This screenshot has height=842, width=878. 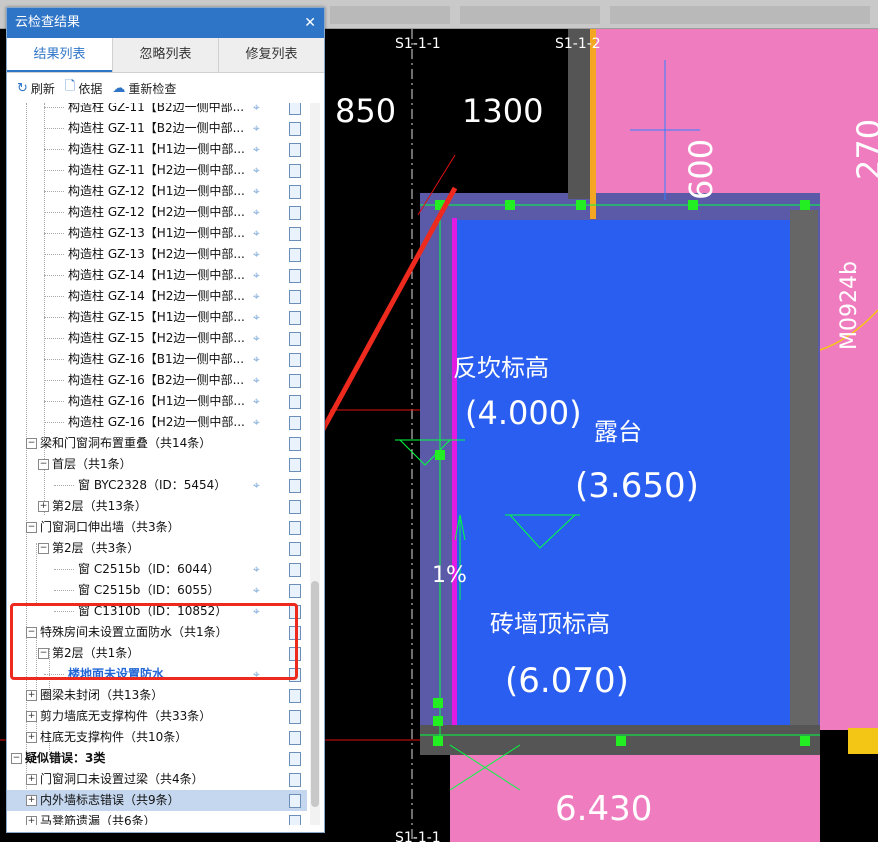 I want to click on tree-row: − 首层（共1条）, so click(x=157, y=464).